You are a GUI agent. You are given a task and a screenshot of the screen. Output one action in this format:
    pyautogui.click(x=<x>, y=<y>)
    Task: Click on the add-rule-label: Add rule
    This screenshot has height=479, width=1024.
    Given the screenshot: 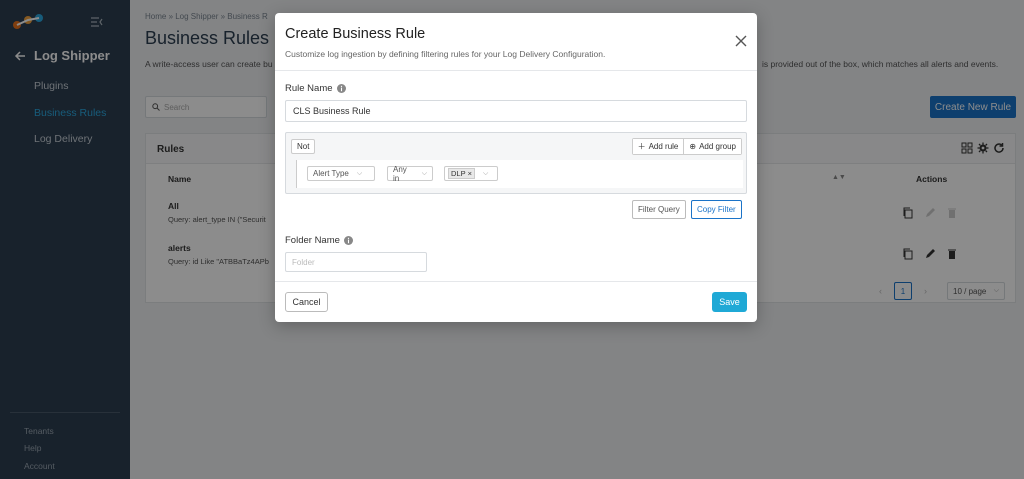 What is the action you would take?
    pyautogui.click(x=663, y=146)
    